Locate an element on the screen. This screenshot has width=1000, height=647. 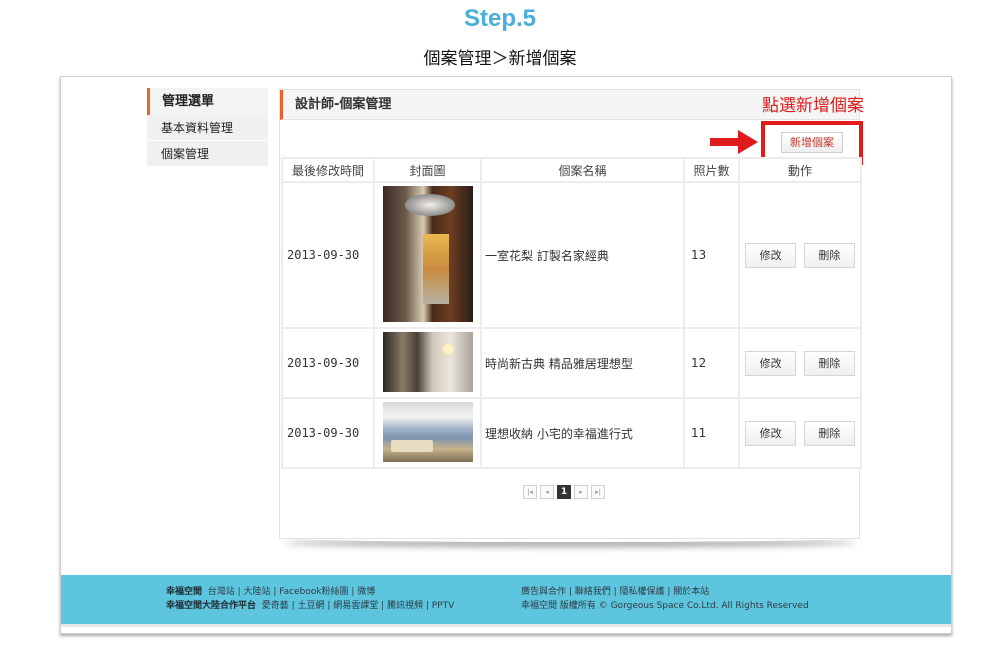
table-row: 2013-09-30 理想收納 小宅的幸福進行式 11 修改 刪除 is located at coordinates (571, 433).